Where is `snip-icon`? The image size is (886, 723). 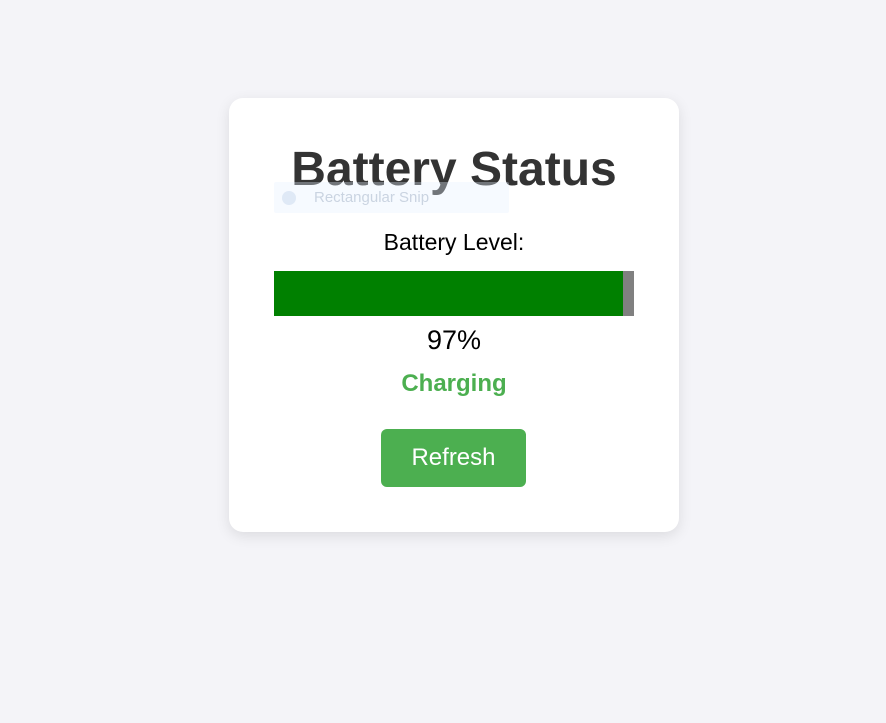 snip-icon is located at coordinates (289, 198).